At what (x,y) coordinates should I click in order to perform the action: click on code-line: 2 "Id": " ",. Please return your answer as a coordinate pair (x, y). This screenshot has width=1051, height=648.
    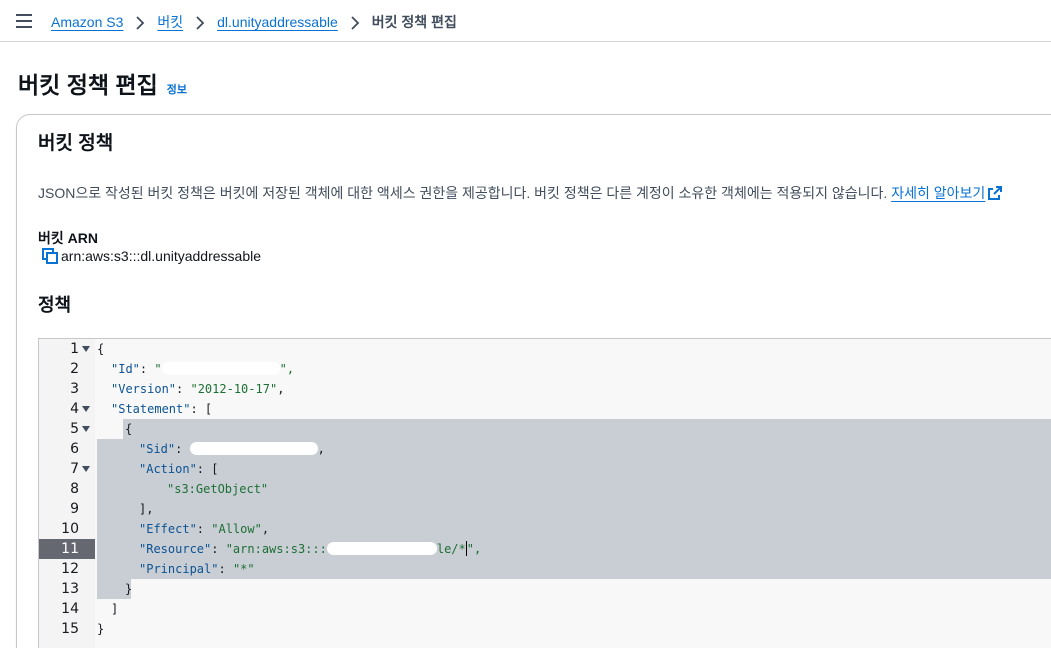
    Looking at the image, I should click on (545, 369).